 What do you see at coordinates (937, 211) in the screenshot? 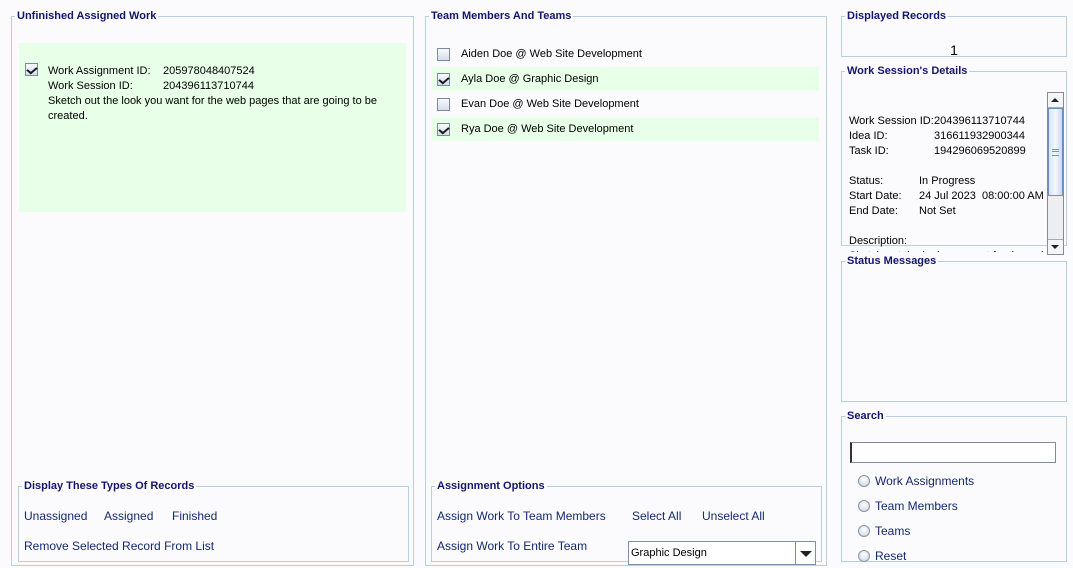
I see `detail-end-value: Not Set` at bounding box center [937, 211].